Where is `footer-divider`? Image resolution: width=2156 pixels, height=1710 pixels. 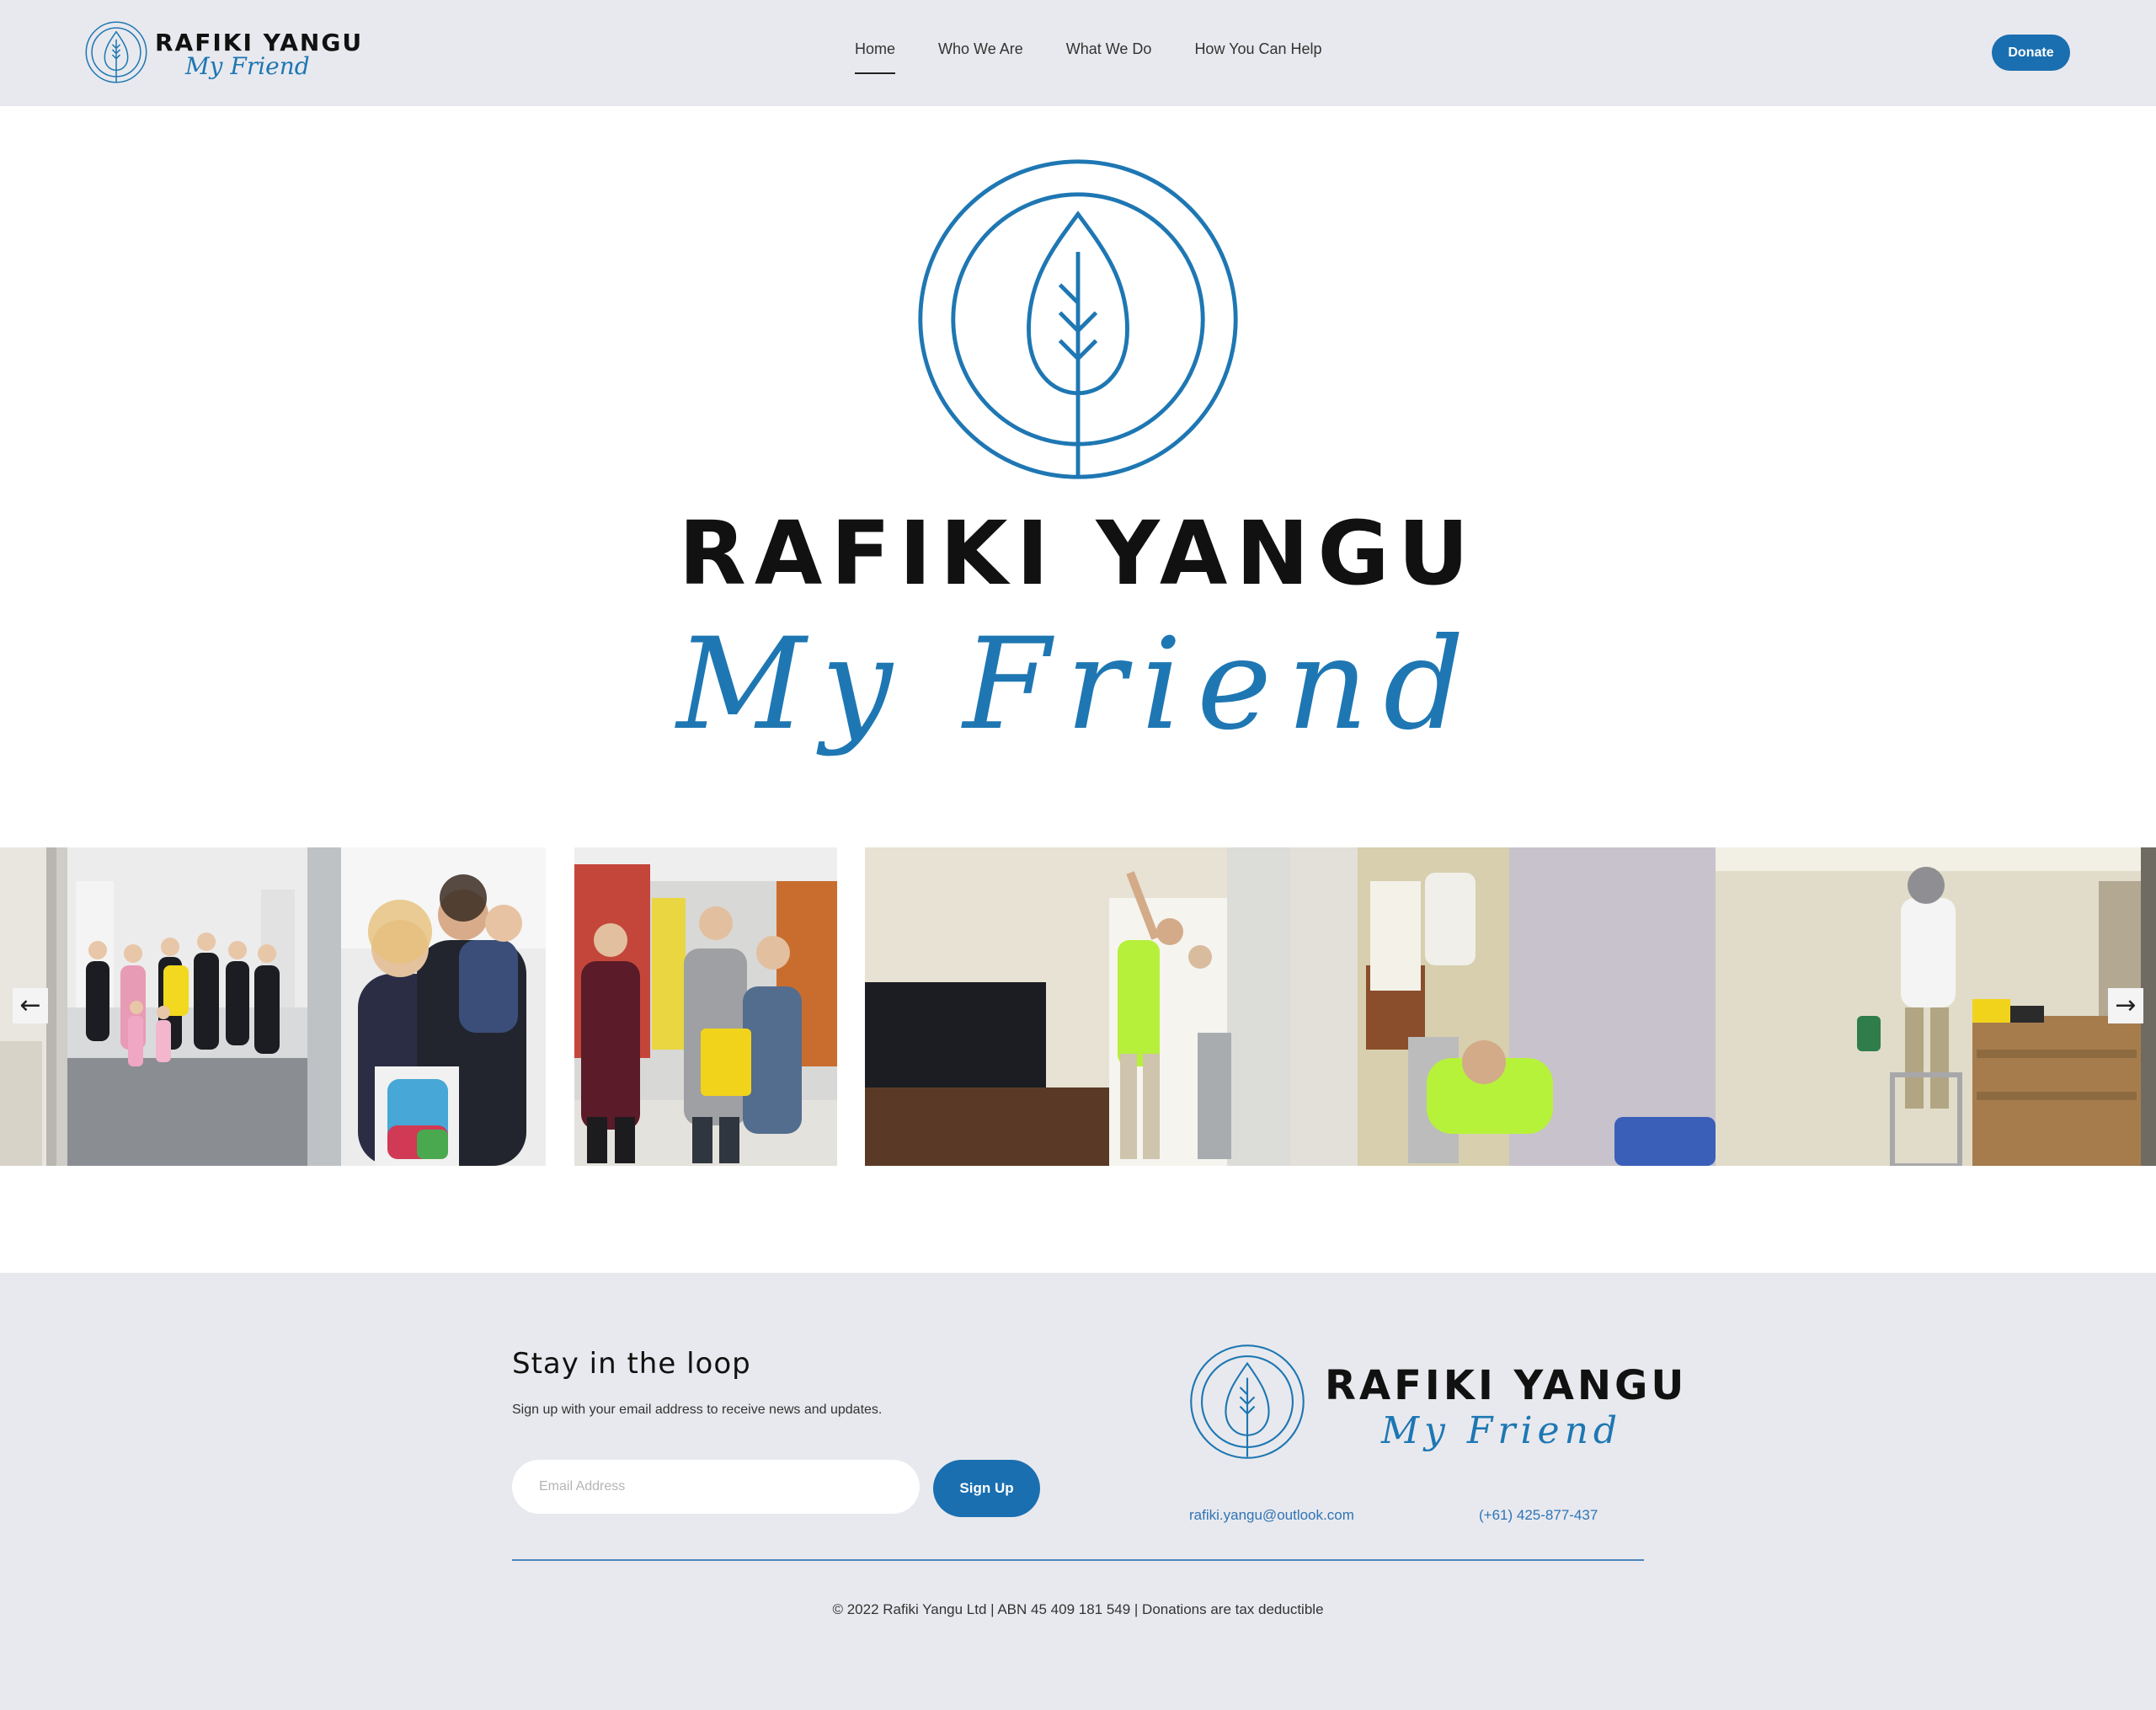
footer-divider is located at coordinates (1078, 1560).